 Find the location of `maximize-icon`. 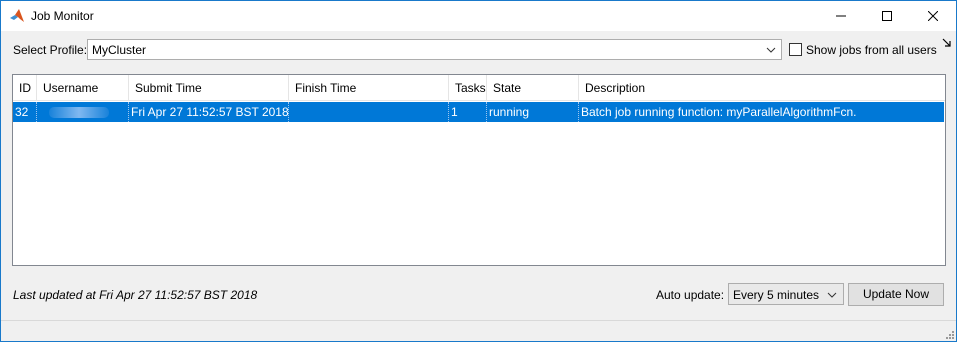

maximize-icon is located at coordinates (887, 16).